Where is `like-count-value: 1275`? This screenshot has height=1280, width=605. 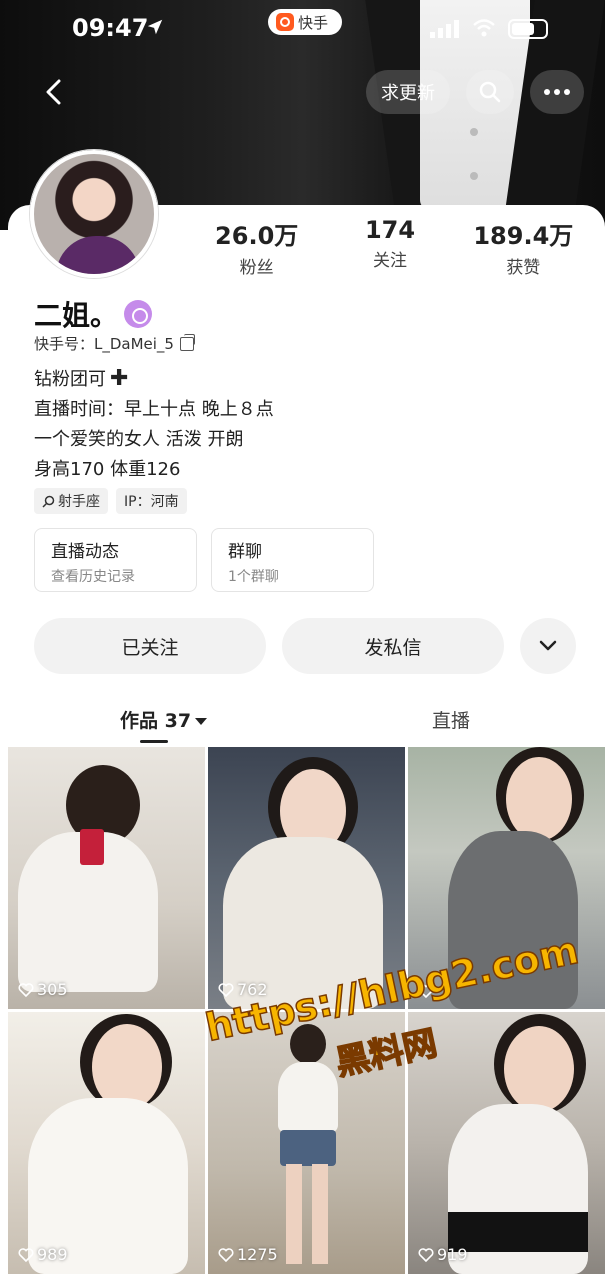
like-count-value: 1275 is located at coordinates (257, 1254).